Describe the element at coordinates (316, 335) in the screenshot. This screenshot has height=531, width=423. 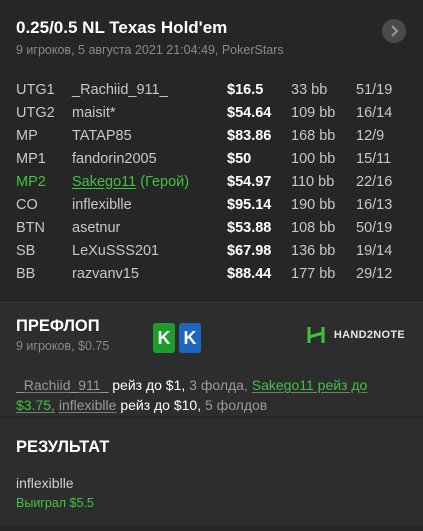
I see `hand2note-icon` at that location.